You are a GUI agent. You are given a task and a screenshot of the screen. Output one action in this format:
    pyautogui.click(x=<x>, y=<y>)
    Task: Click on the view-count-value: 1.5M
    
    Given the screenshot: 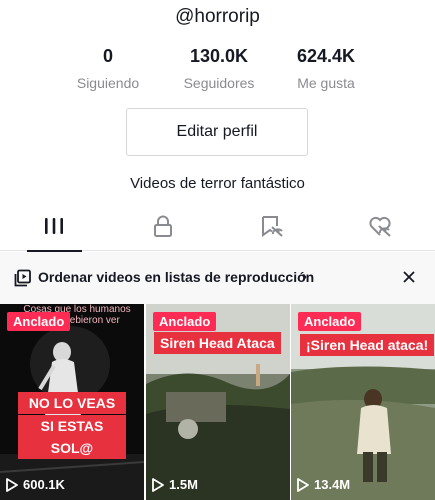 What is the action you would take?
    pyautogui.click(x=183, y=484)
    